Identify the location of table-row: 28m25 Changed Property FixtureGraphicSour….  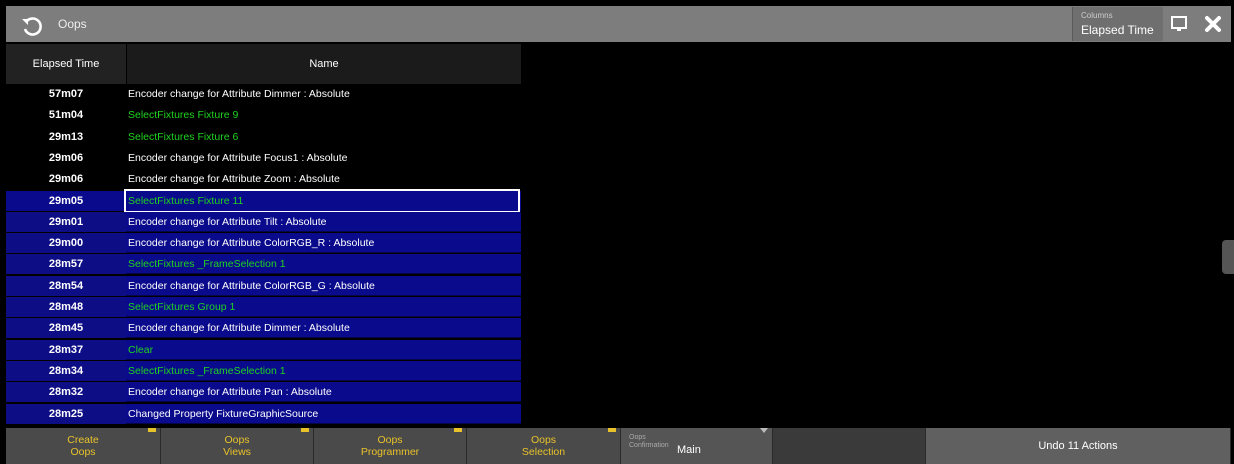
(263, 413).